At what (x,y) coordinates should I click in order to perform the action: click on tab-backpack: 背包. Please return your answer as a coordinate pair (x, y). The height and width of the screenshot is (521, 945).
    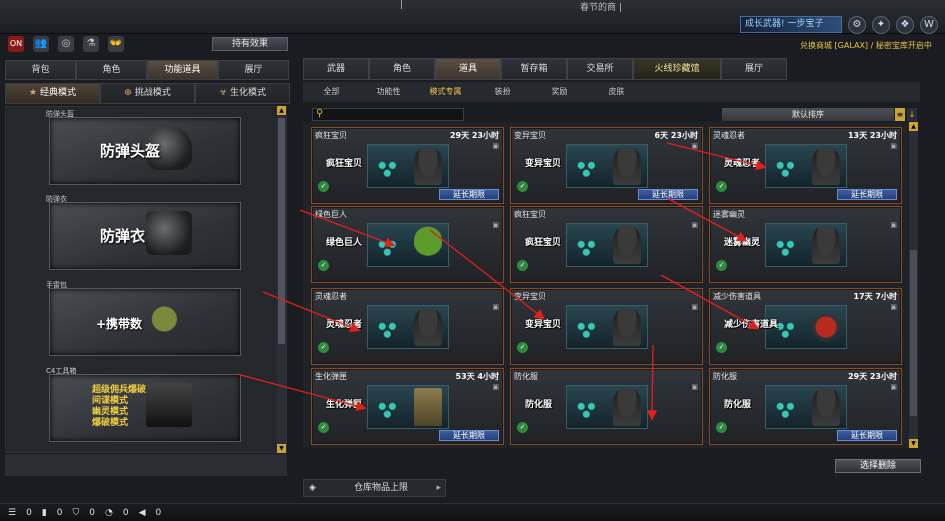
    Looking at the image, I should click on (40, 70).